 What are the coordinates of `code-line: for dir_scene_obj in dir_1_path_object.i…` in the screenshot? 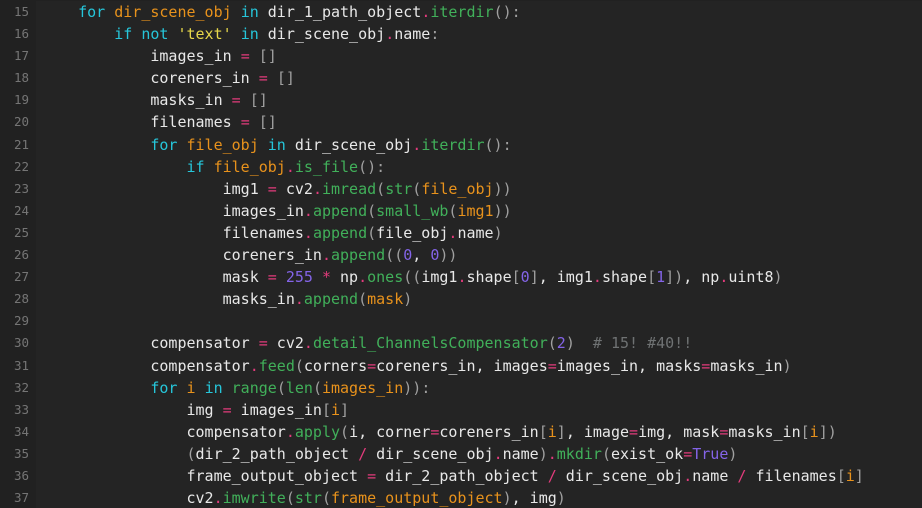 It's located at (482, 12).